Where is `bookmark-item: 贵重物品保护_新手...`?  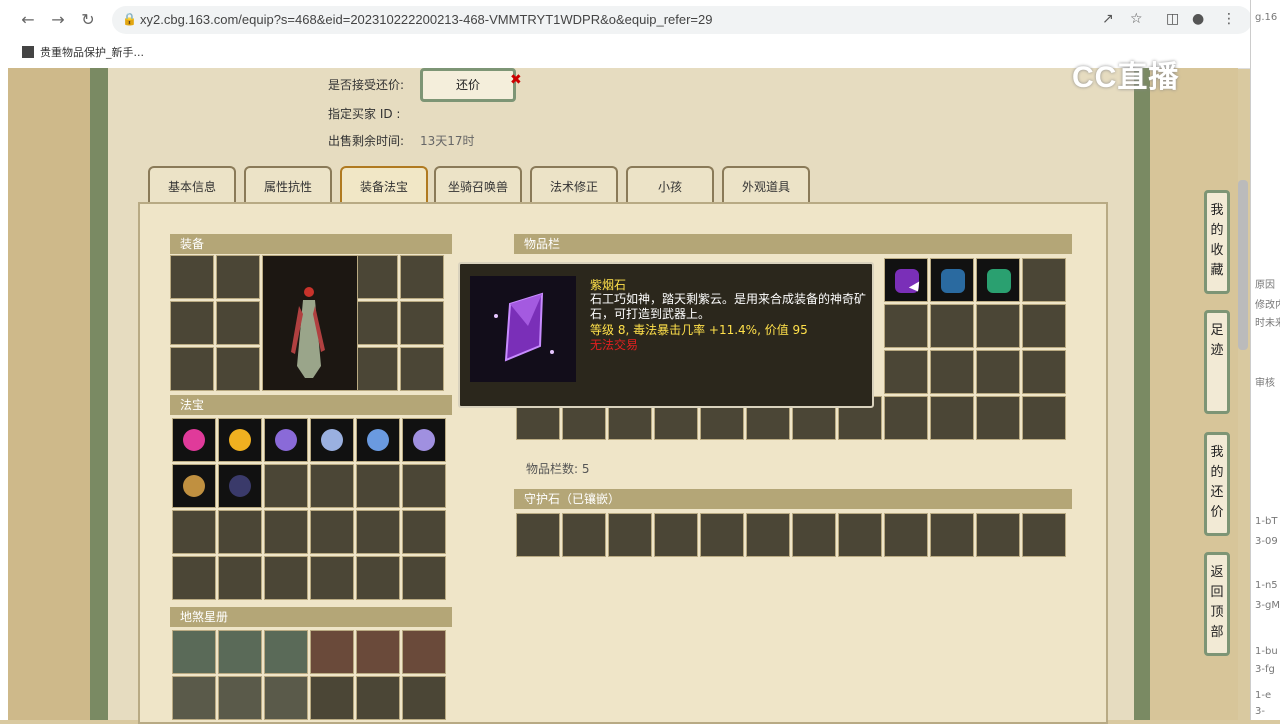 bookmark-item: 贵重物品保护_新手... is located at coordinates (83, 52).